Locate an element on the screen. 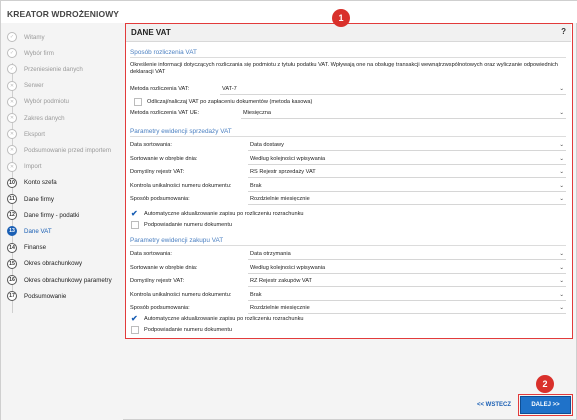  step-label: Podsumowanie przed importem is located at coordinates (68, 150).